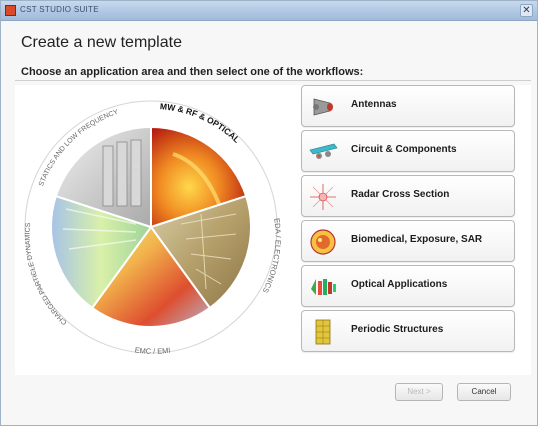  I want to click on dialog-heading: Create a new template, so click(101, 42).